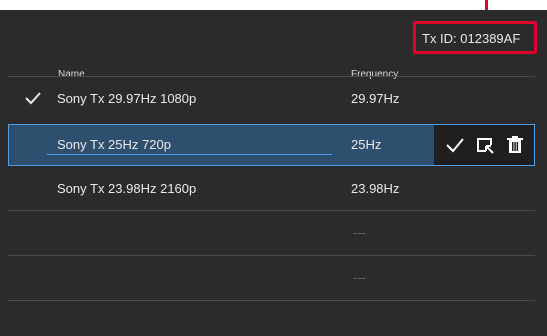 The height and width of the screenshot is (336, 547). I want to click on confirm-icon, so click(455, 145).